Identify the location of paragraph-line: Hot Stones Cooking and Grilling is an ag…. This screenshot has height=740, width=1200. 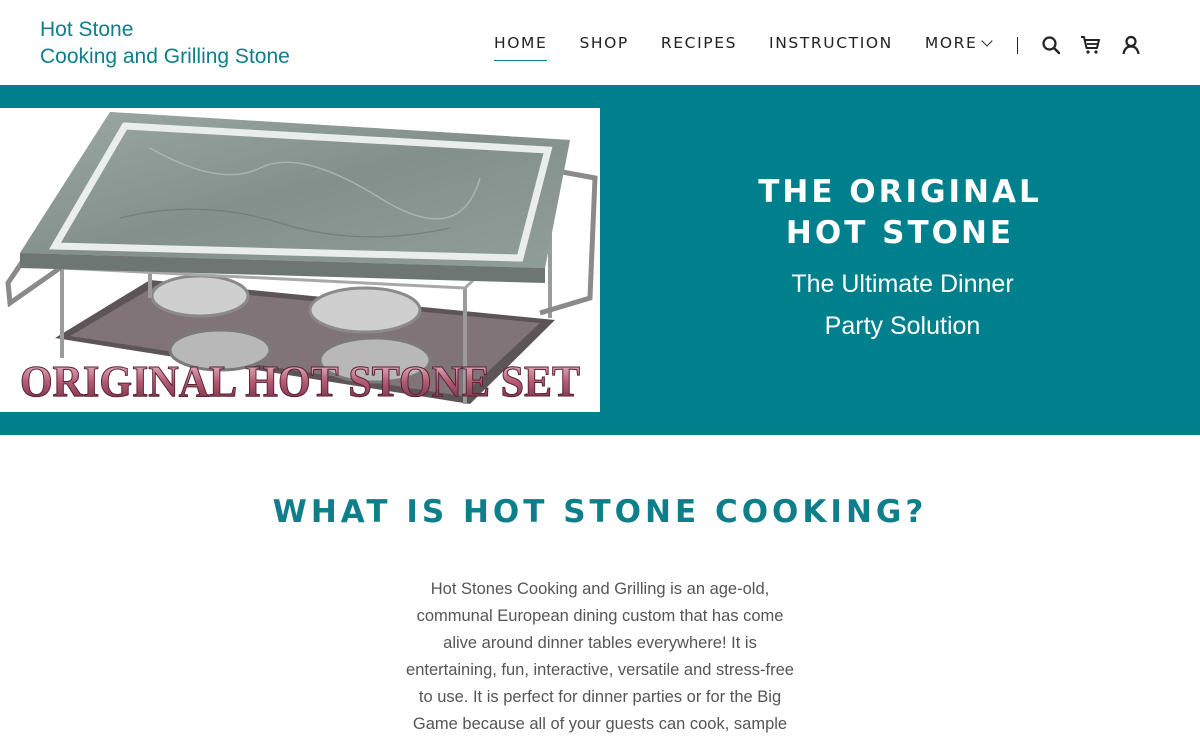
(600, 589).